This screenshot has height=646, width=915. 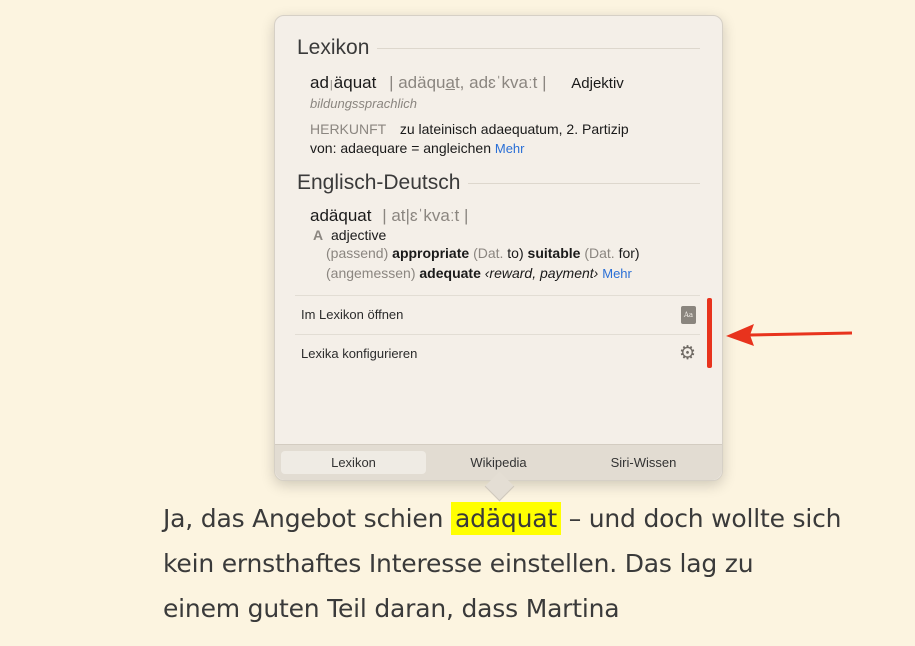 I want to click on configure-dictionaries-row: Lexika konfigurieren ⚙, so click(x=497, y=353).